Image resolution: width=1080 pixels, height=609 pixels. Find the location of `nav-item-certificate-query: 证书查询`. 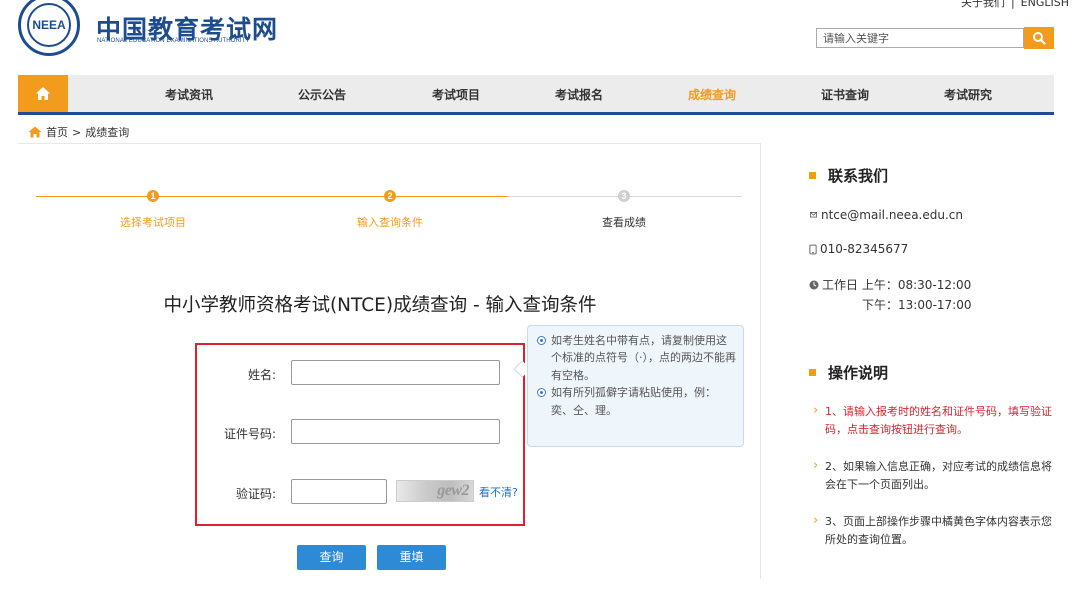

nav-item-certificate-query: 证书查询 is located at coordinates (845, 93).